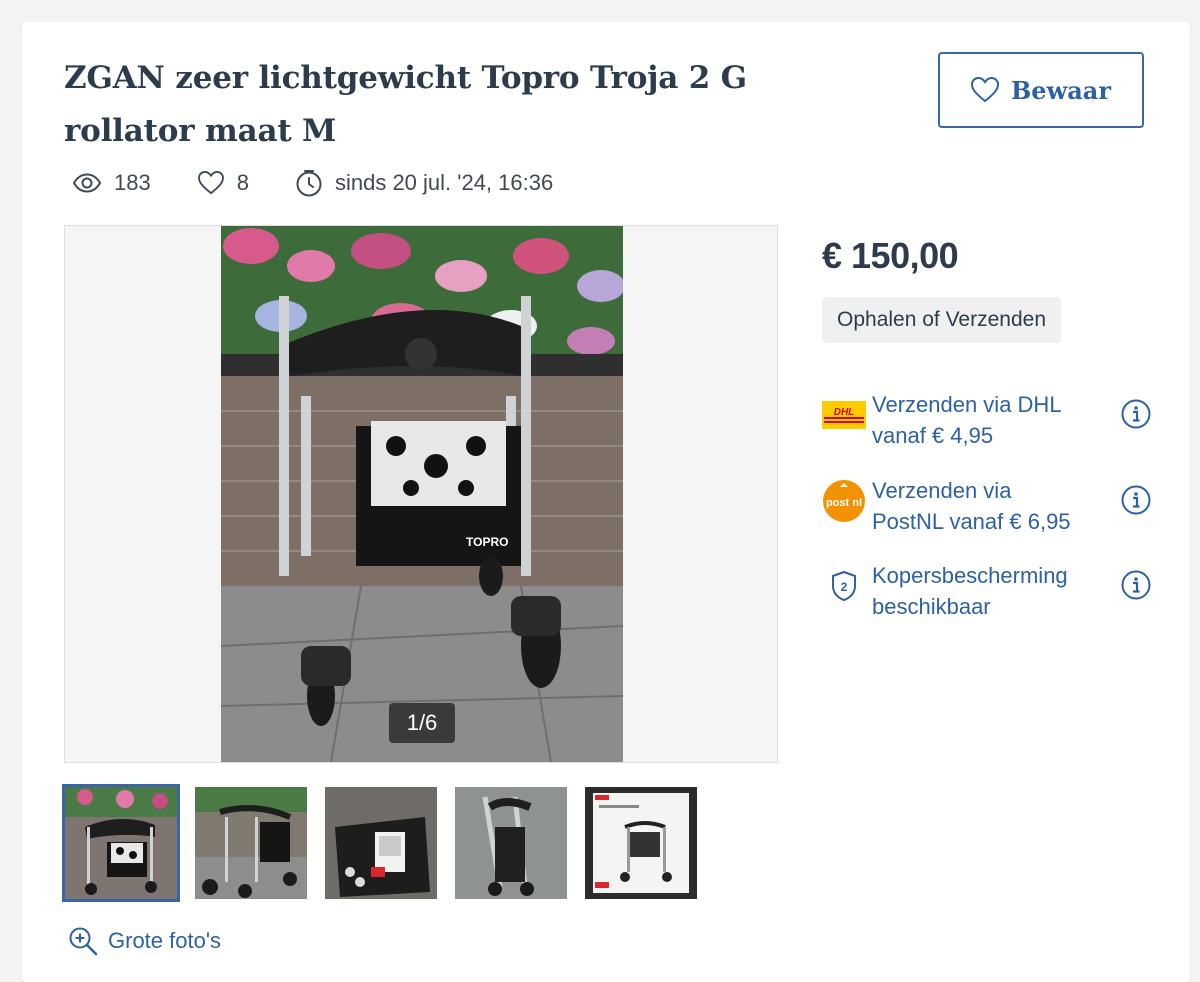 This screenshot has width=1200, height=982. Describe the element at coordinates (422, 723) in the screenshot. I see `photo-counter: 1/6` at that location.